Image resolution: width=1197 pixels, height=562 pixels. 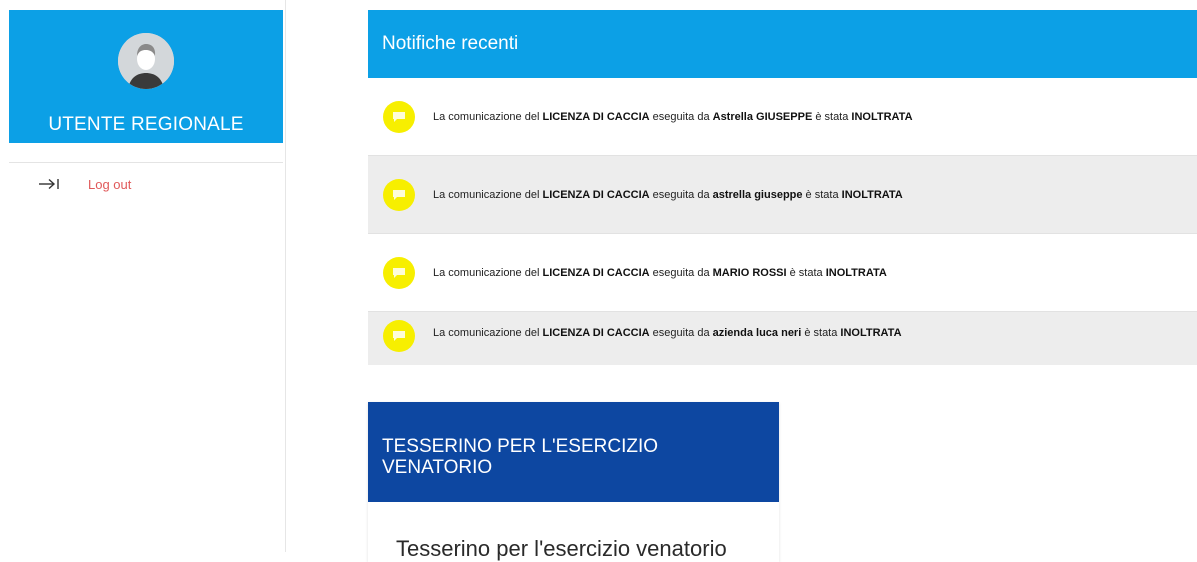 I want to click on user-silhouette-icon, so click(x=146, y=61).